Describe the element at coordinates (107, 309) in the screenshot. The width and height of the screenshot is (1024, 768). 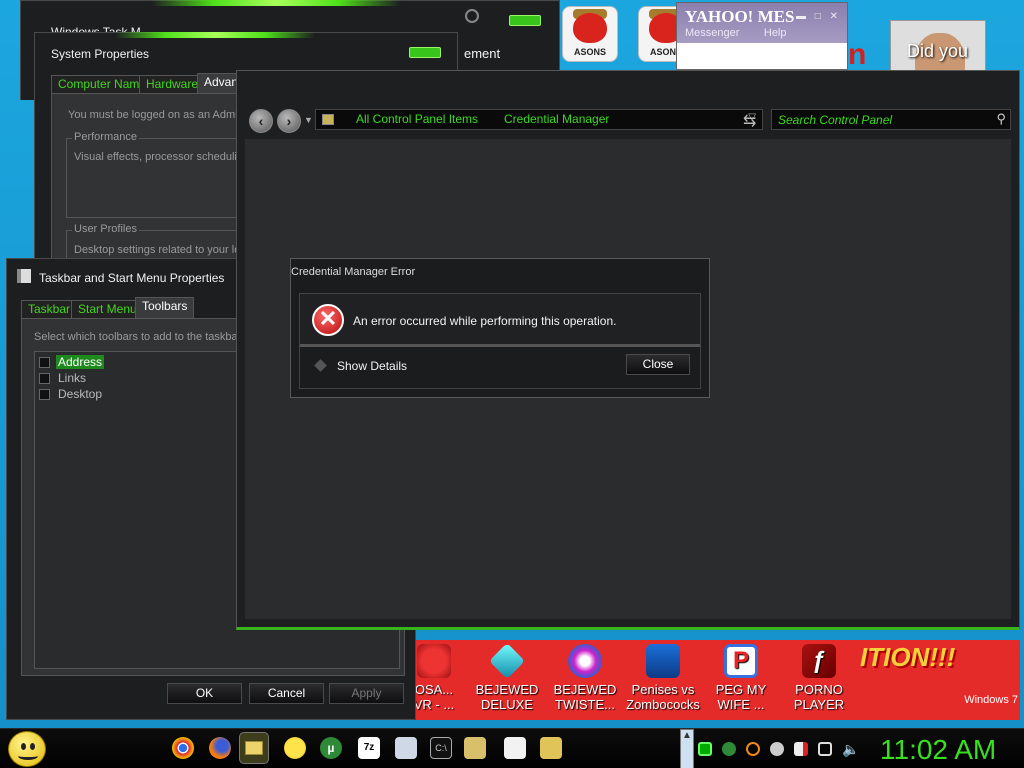
I see `tab-start-menu: Start Menu` at that location.